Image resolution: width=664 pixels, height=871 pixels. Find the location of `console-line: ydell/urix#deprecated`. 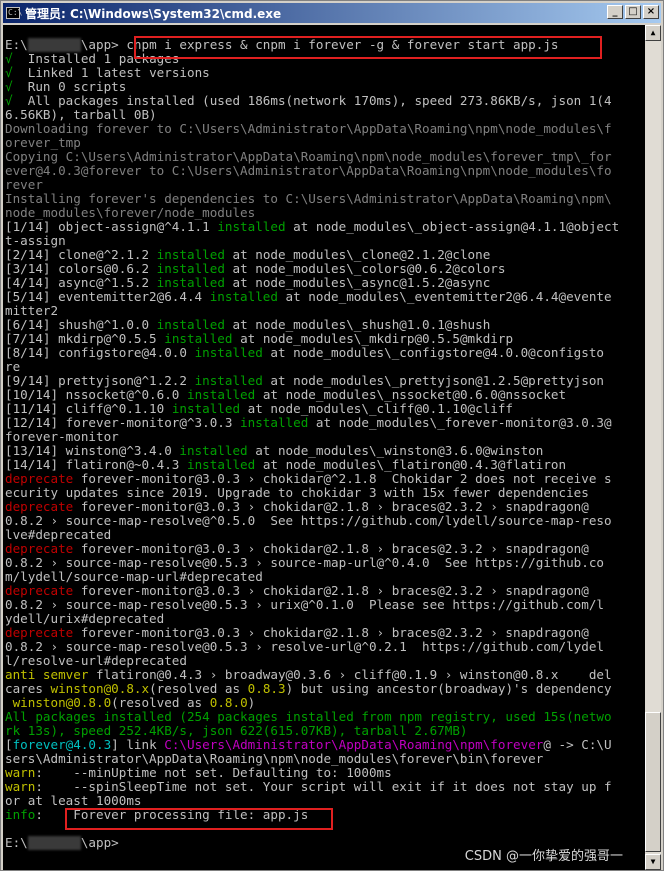

console-line: ydell/urix#deprecated is located at coordinates (312, 619).